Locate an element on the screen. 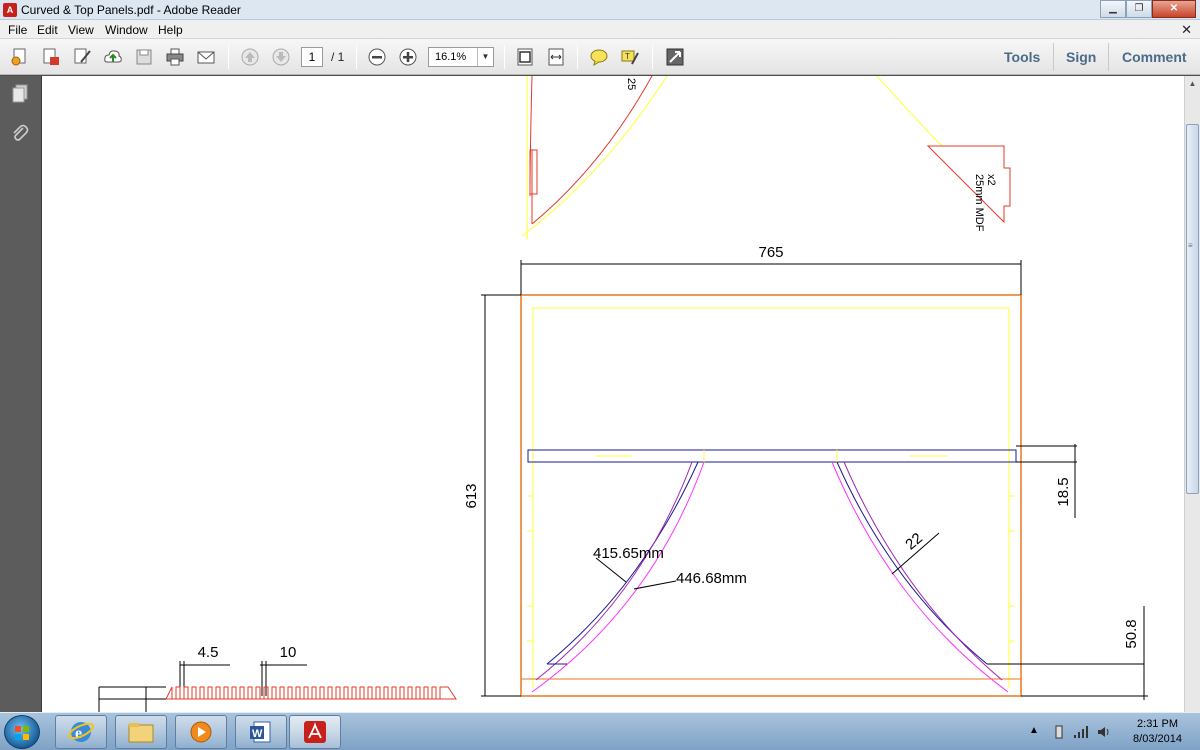 The image size is (1200, 750). dim-inner-arc-label: 415.65mm is located at coordinates (628, 553).